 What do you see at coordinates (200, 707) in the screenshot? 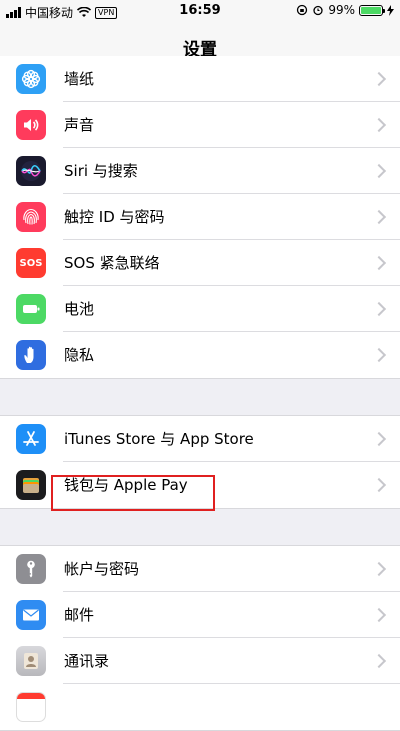
I see `settings-row-partial` at bounding box center [200, 707].